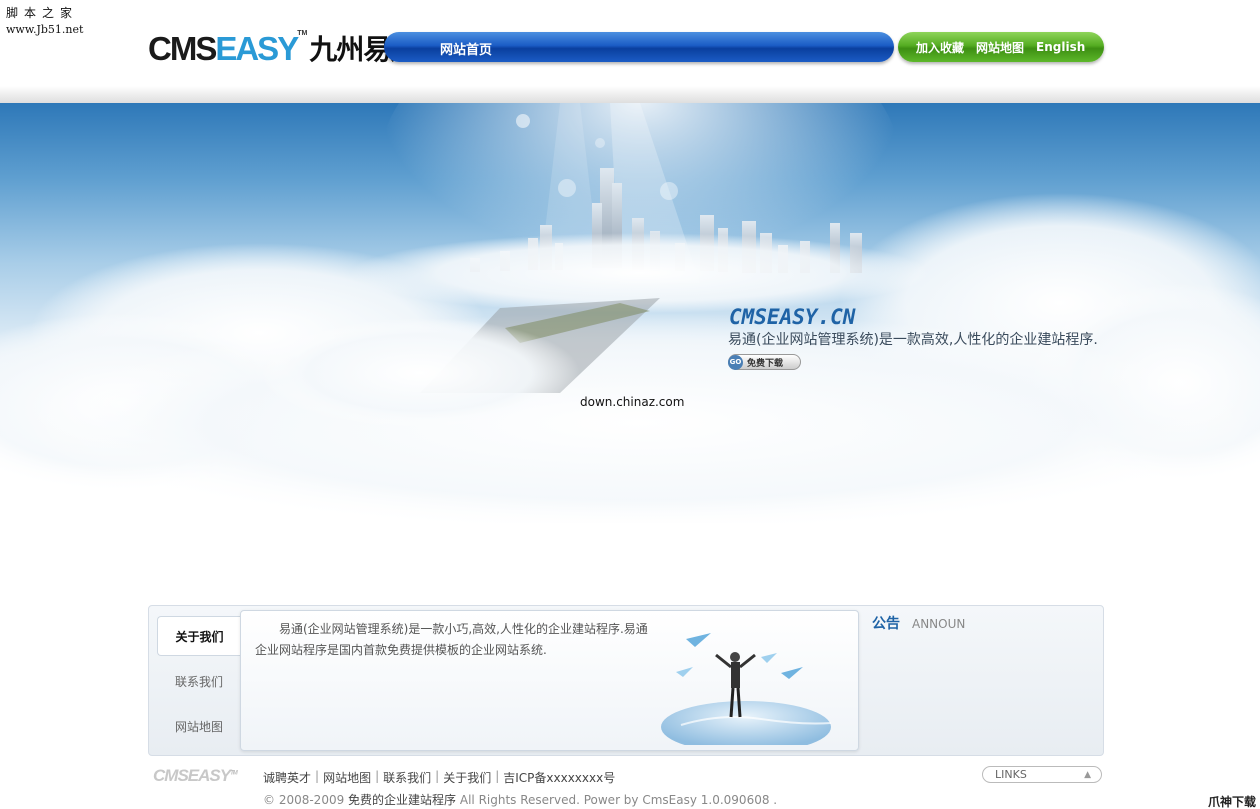 This screenshot has height=809, width=1260. Describe the element at coordinates (192, 775) in the screenshot. I see `footer-logo-text: CMSEASY` at that location.